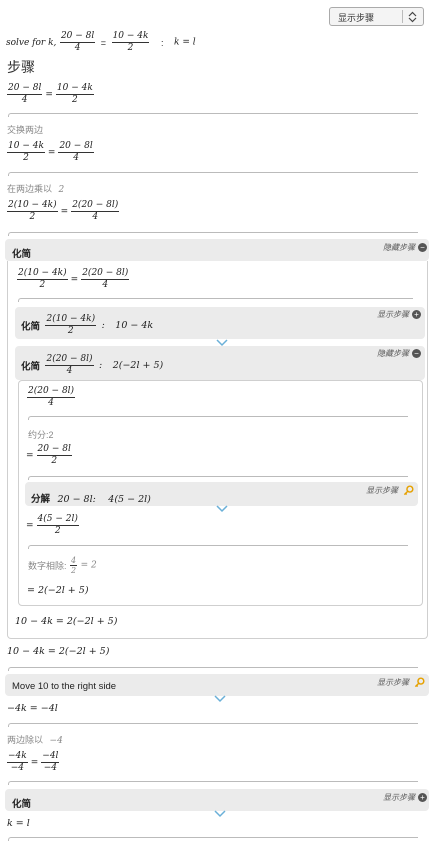 Image resolution: width=430 pixels, height=842 pixels. What do you see at coordinates (58, 590) in the screenshot?
I see `substep-2-final: = 2(−2l + 5)` at bounding box center [58, 590].